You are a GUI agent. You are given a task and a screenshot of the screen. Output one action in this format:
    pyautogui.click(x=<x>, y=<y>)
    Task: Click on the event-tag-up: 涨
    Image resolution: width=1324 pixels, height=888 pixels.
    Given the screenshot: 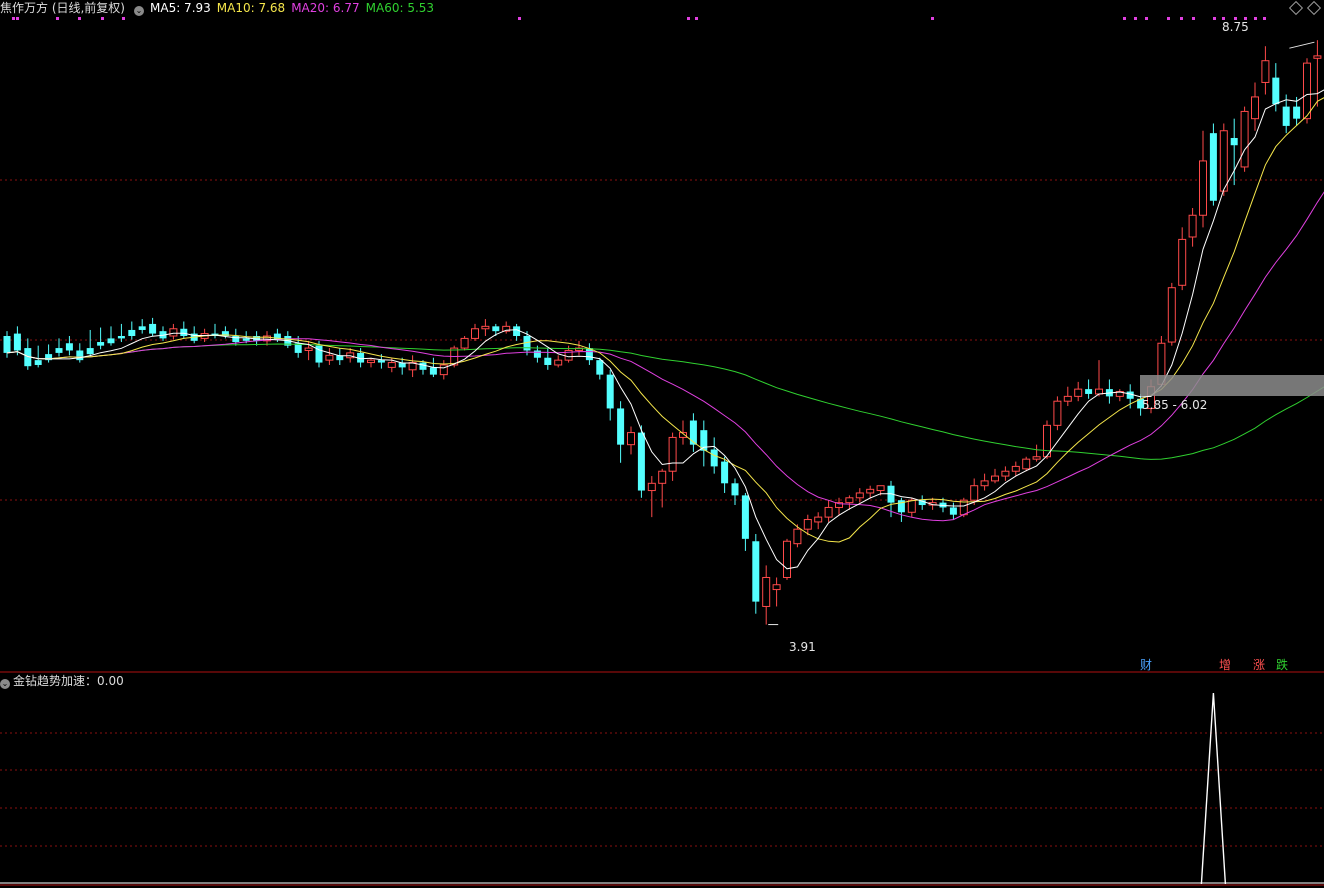 What is the action you would take?
    pyautogui.click(x=1259, y=664)
    